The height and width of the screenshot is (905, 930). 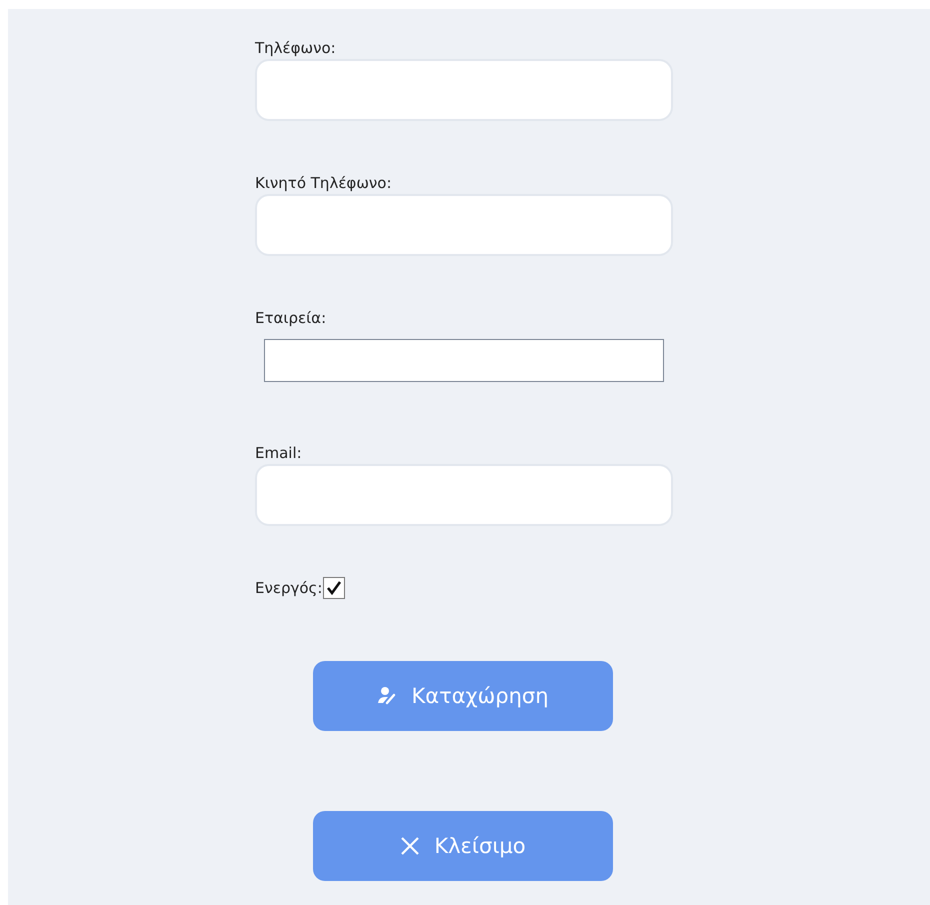 I want to click on field-label: Τηλέφωνο:, so click(x=295, y=48).